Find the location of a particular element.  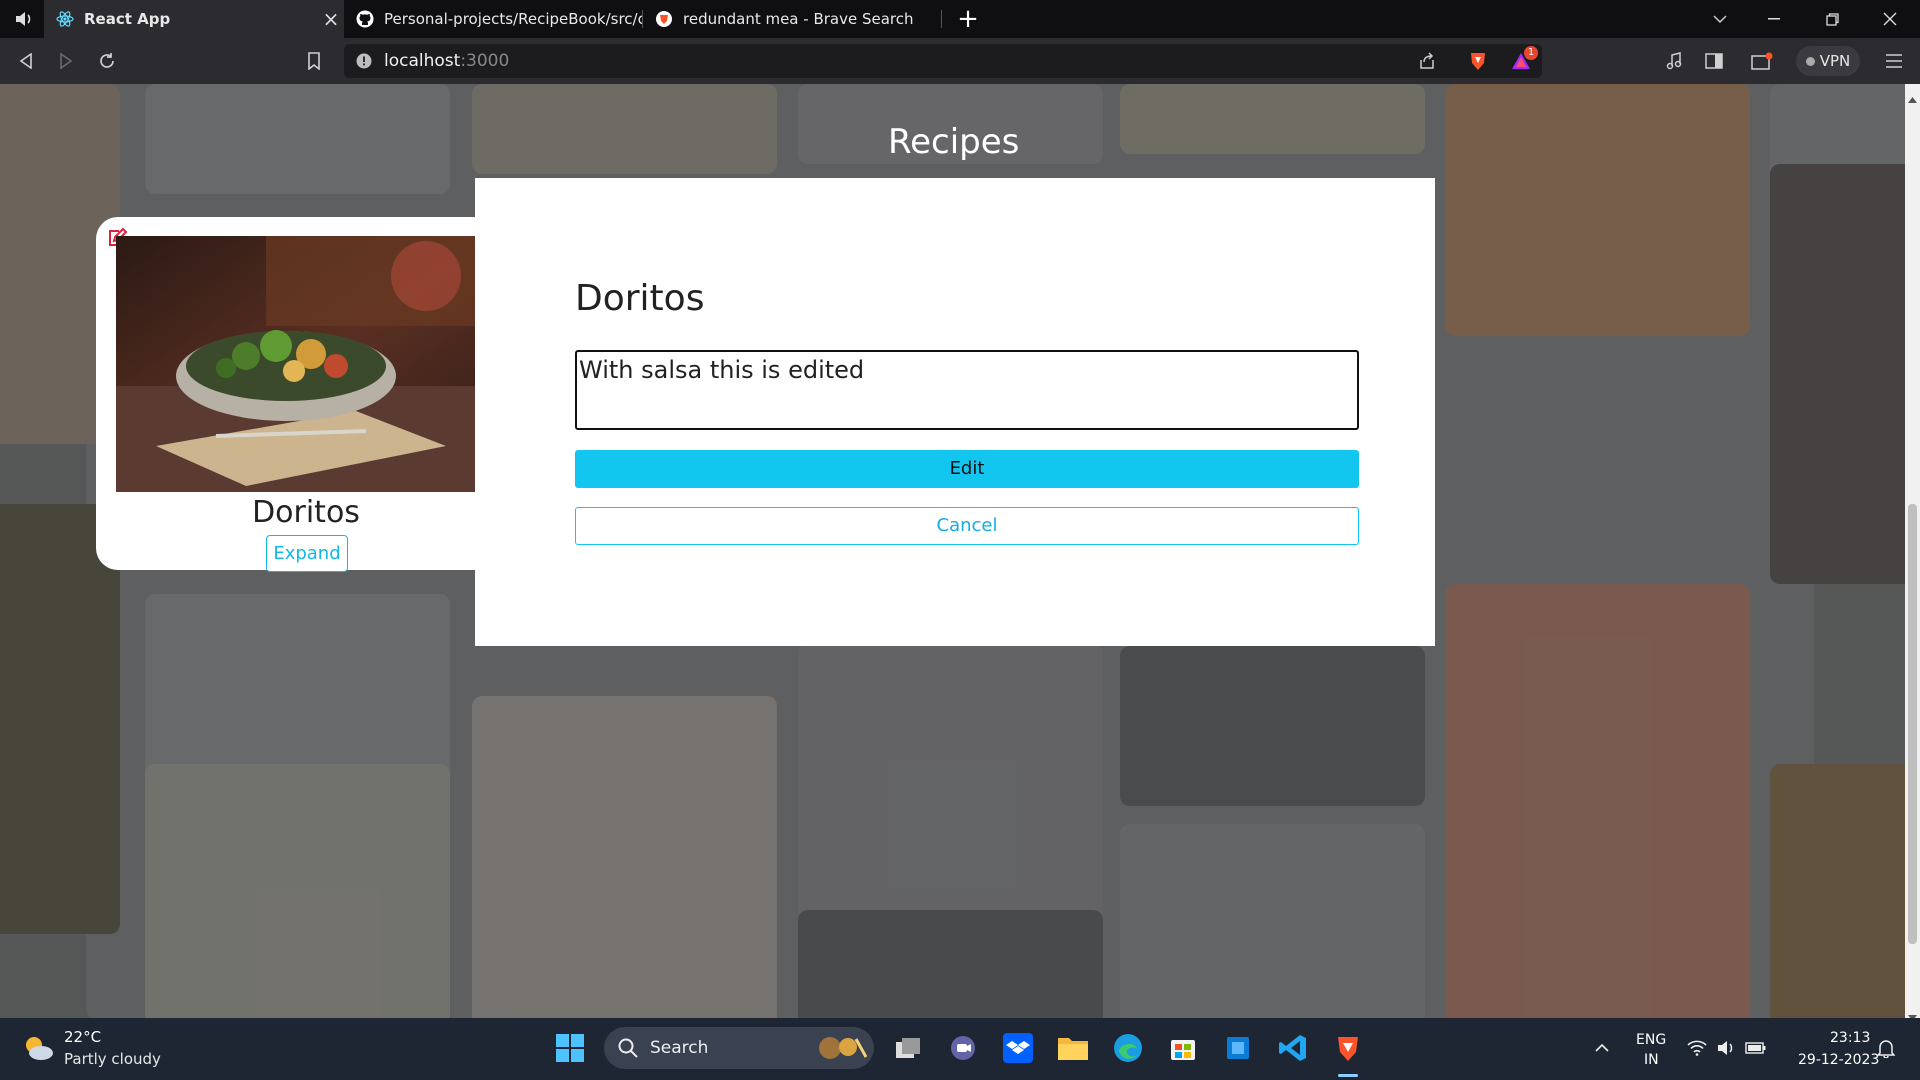

github-icon is located at coordinates (365, 19).